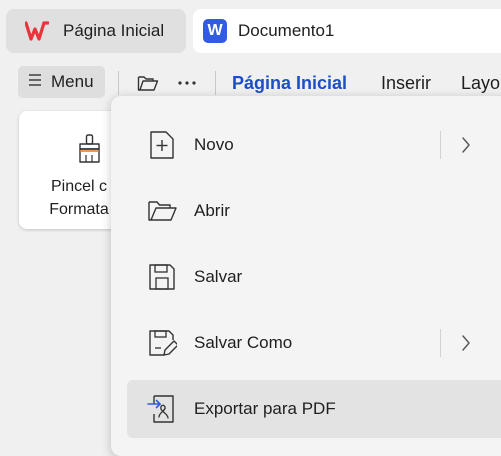  I want to click on tab-document-label: Documento1, so click(286, 30).